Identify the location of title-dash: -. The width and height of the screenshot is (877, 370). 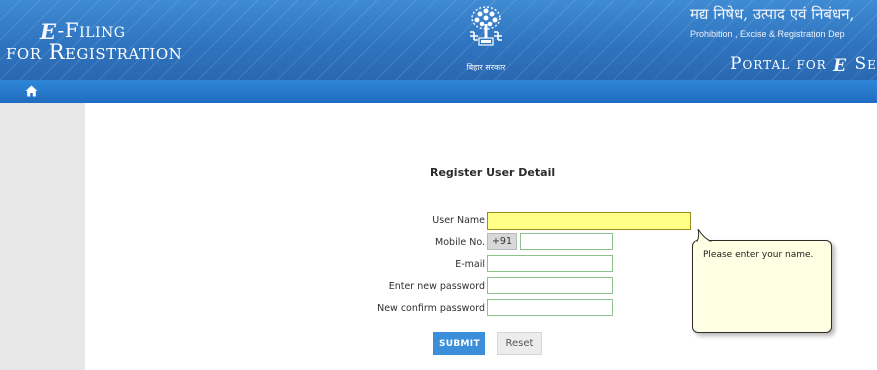
(61, 30).